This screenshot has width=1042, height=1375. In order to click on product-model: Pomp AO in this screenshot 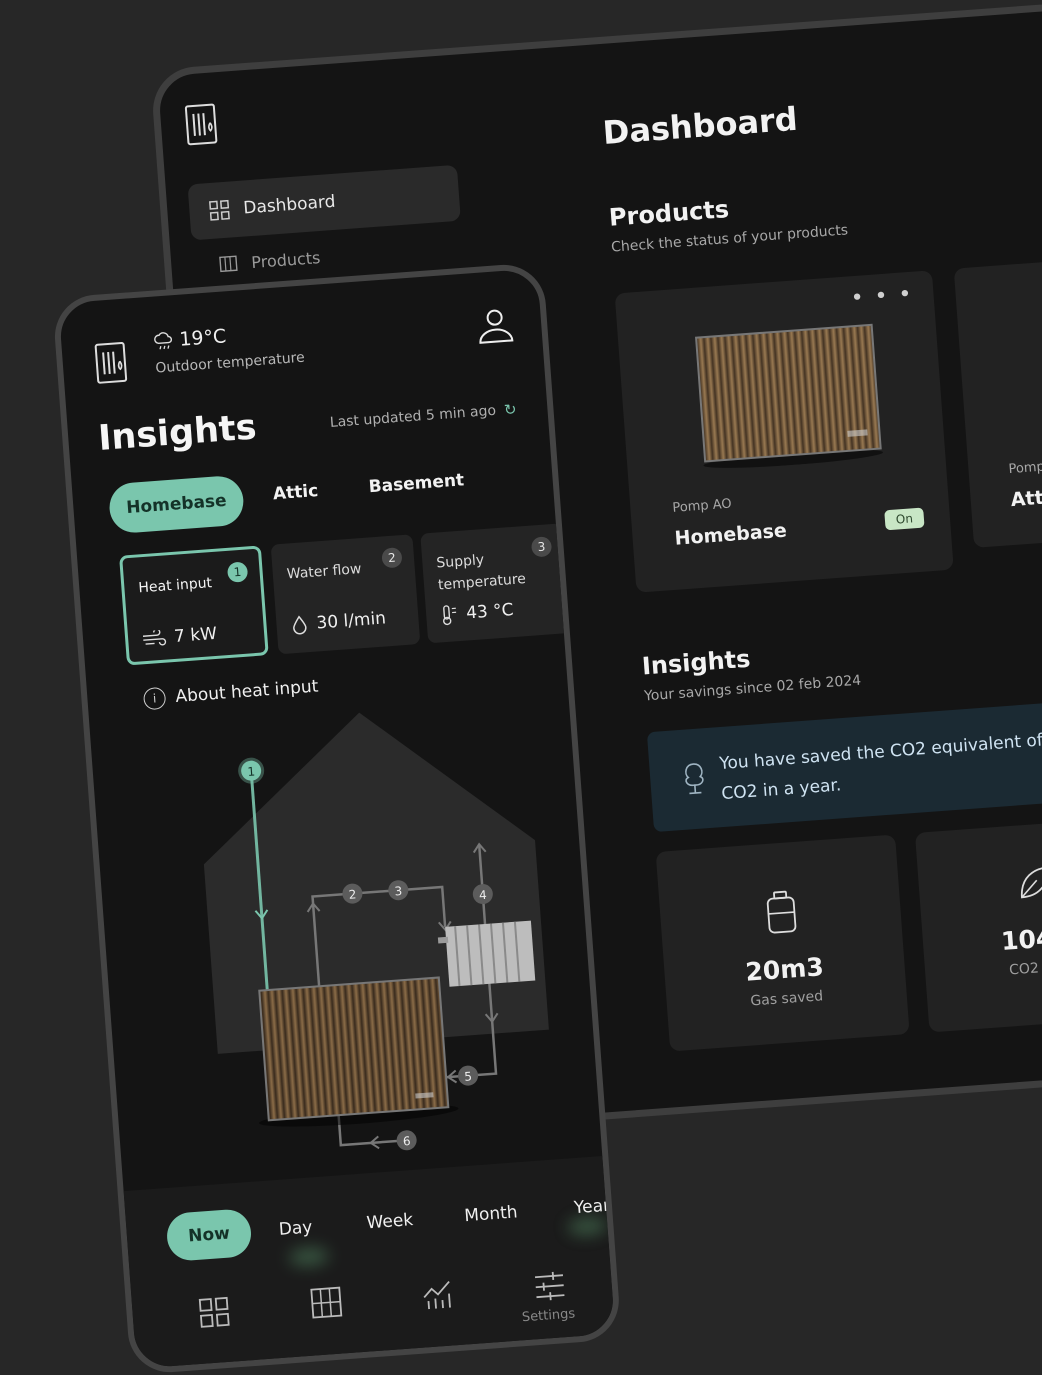, I will do `click(702, 506)`.